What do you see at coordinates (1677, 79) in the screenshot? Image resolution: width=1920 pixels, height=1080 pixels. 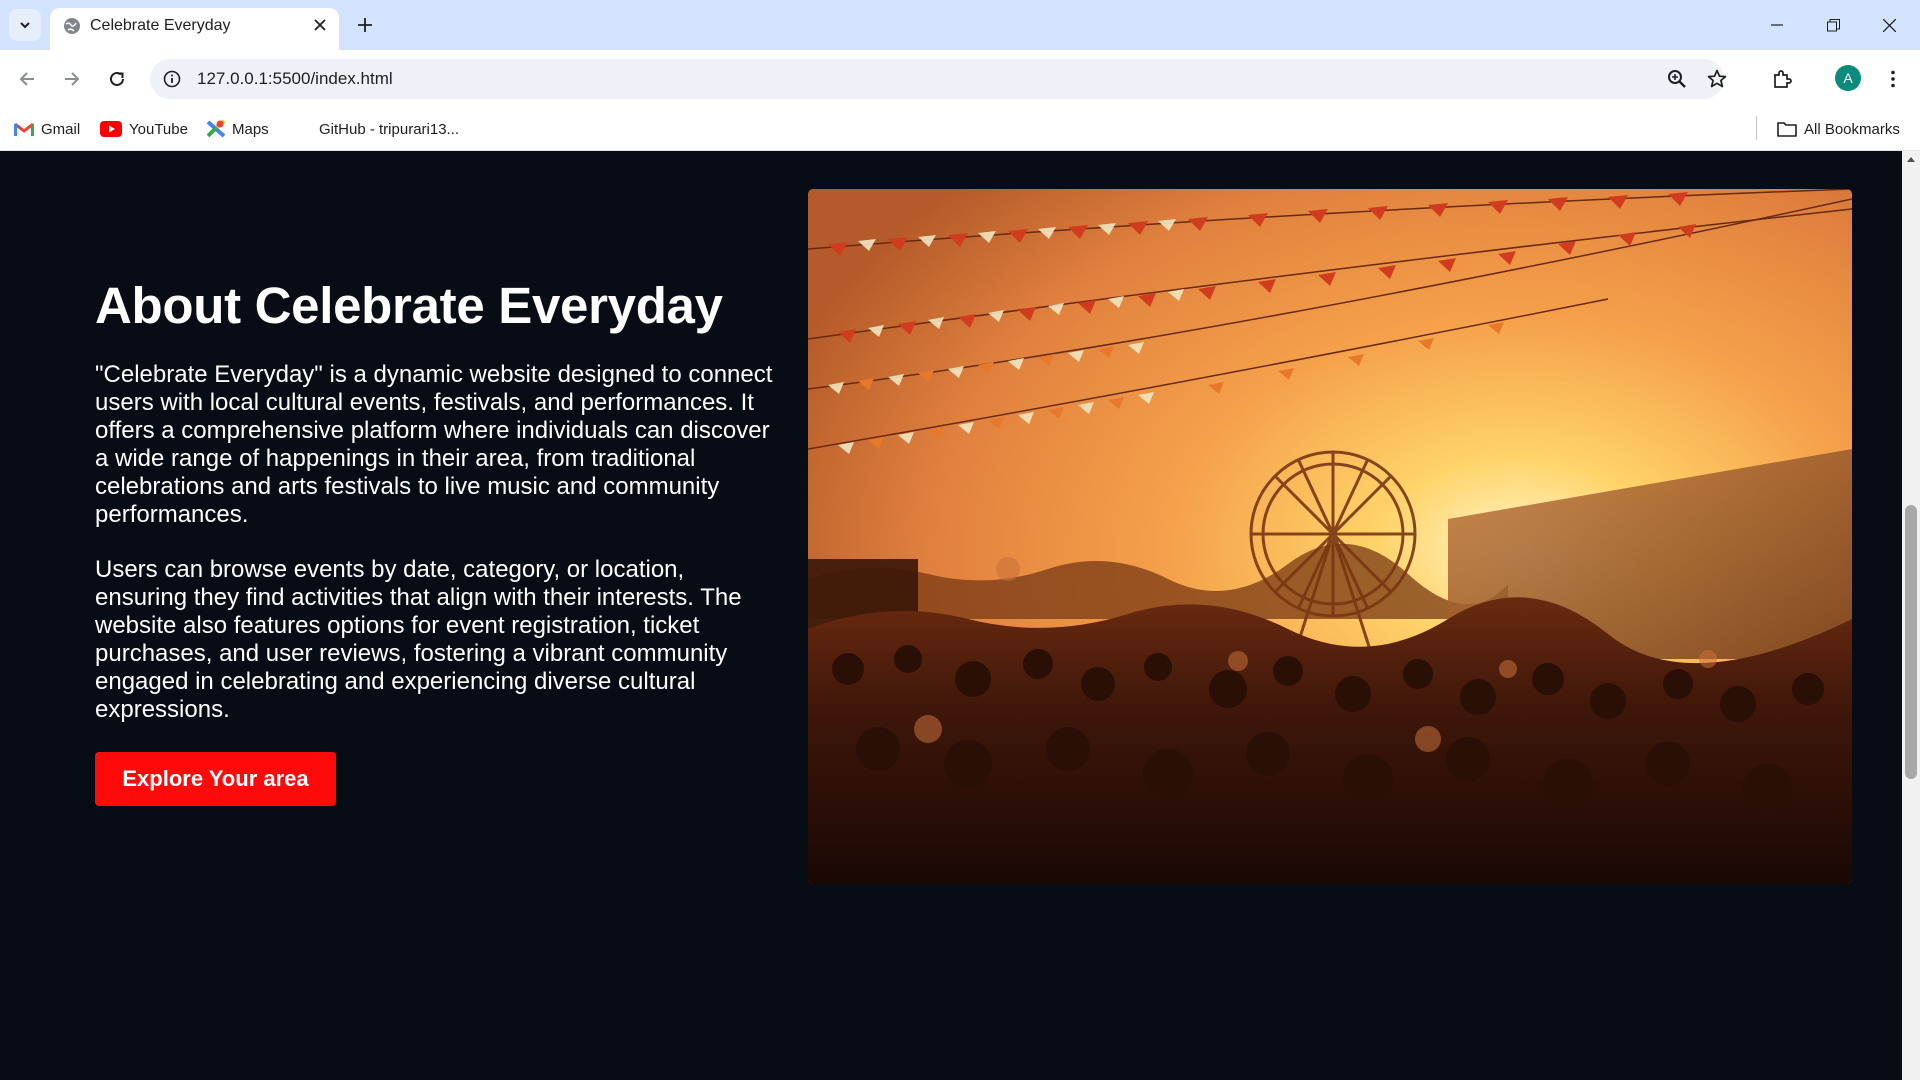 I see `zoom-icon` at bounding box center [1677, 79].